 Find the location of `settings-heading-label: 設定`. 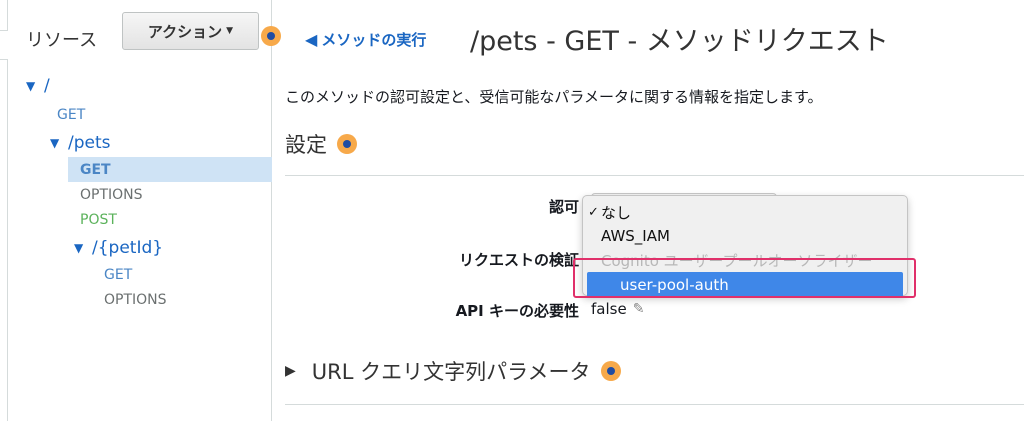

settings-heading-label: 設定 is located at coordinates (306, 145).